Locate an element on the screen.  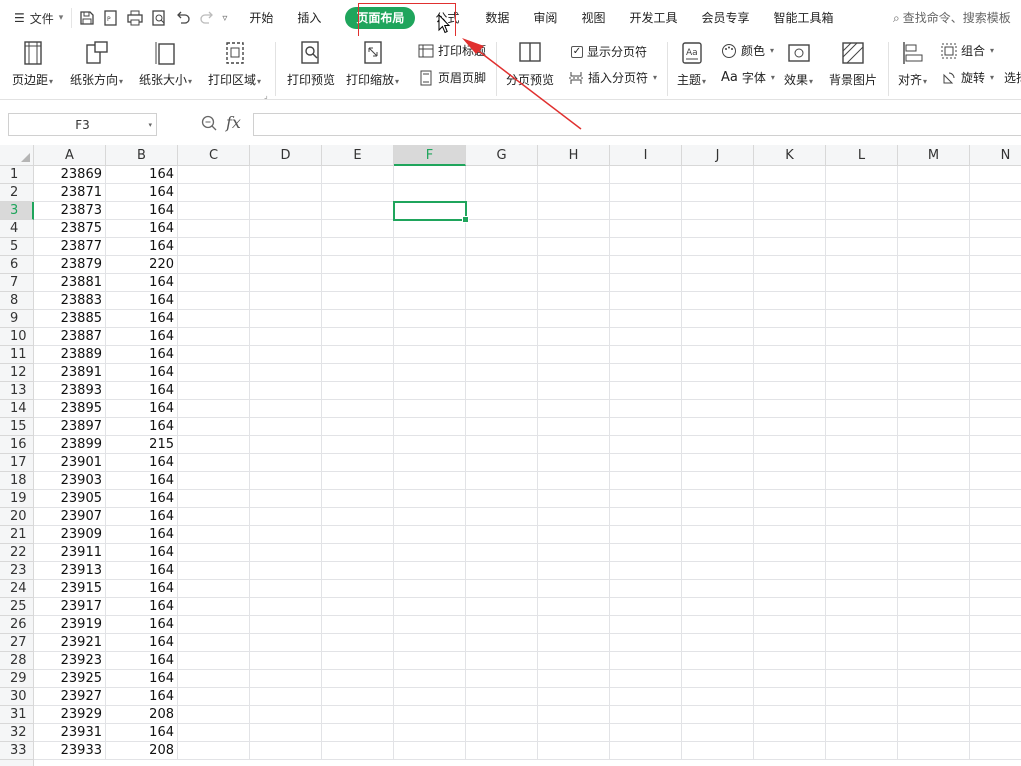
save-icon is located at coordinates (87, 18).